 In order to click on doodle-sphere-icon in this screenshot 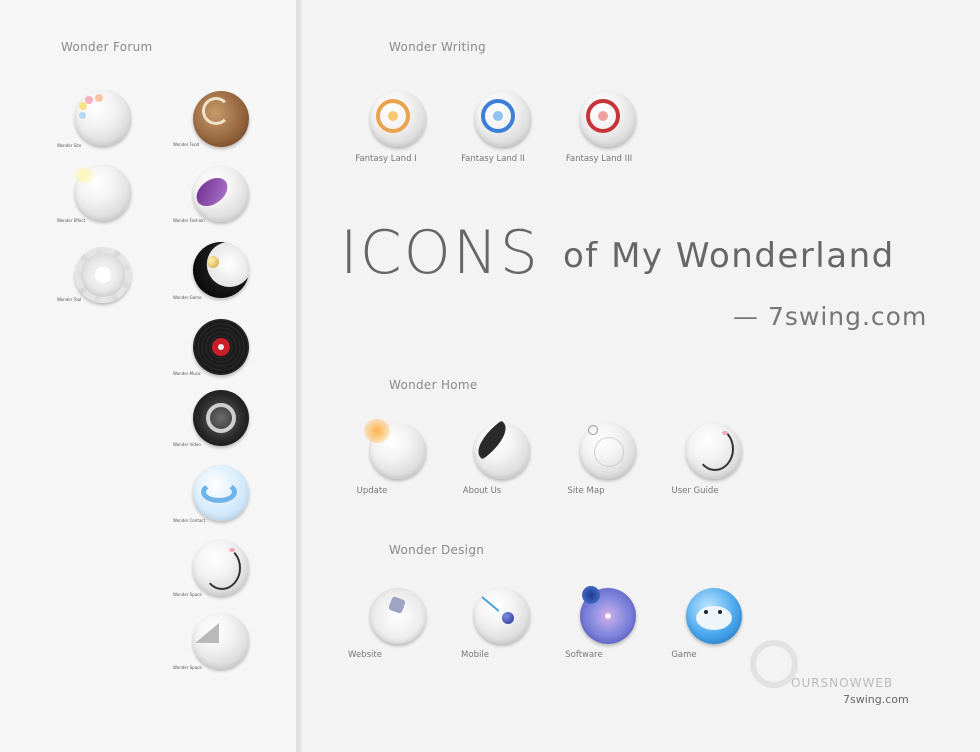, I will do `click(714, 451)`.